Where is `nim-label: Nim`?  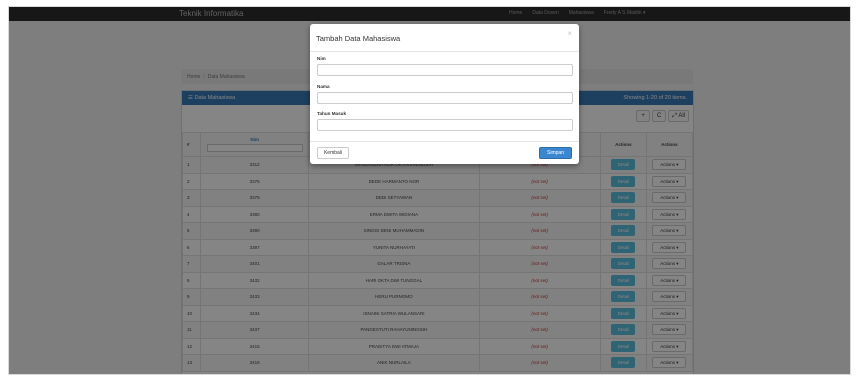
nim-label: Nim is located at coordinates (321, 58).